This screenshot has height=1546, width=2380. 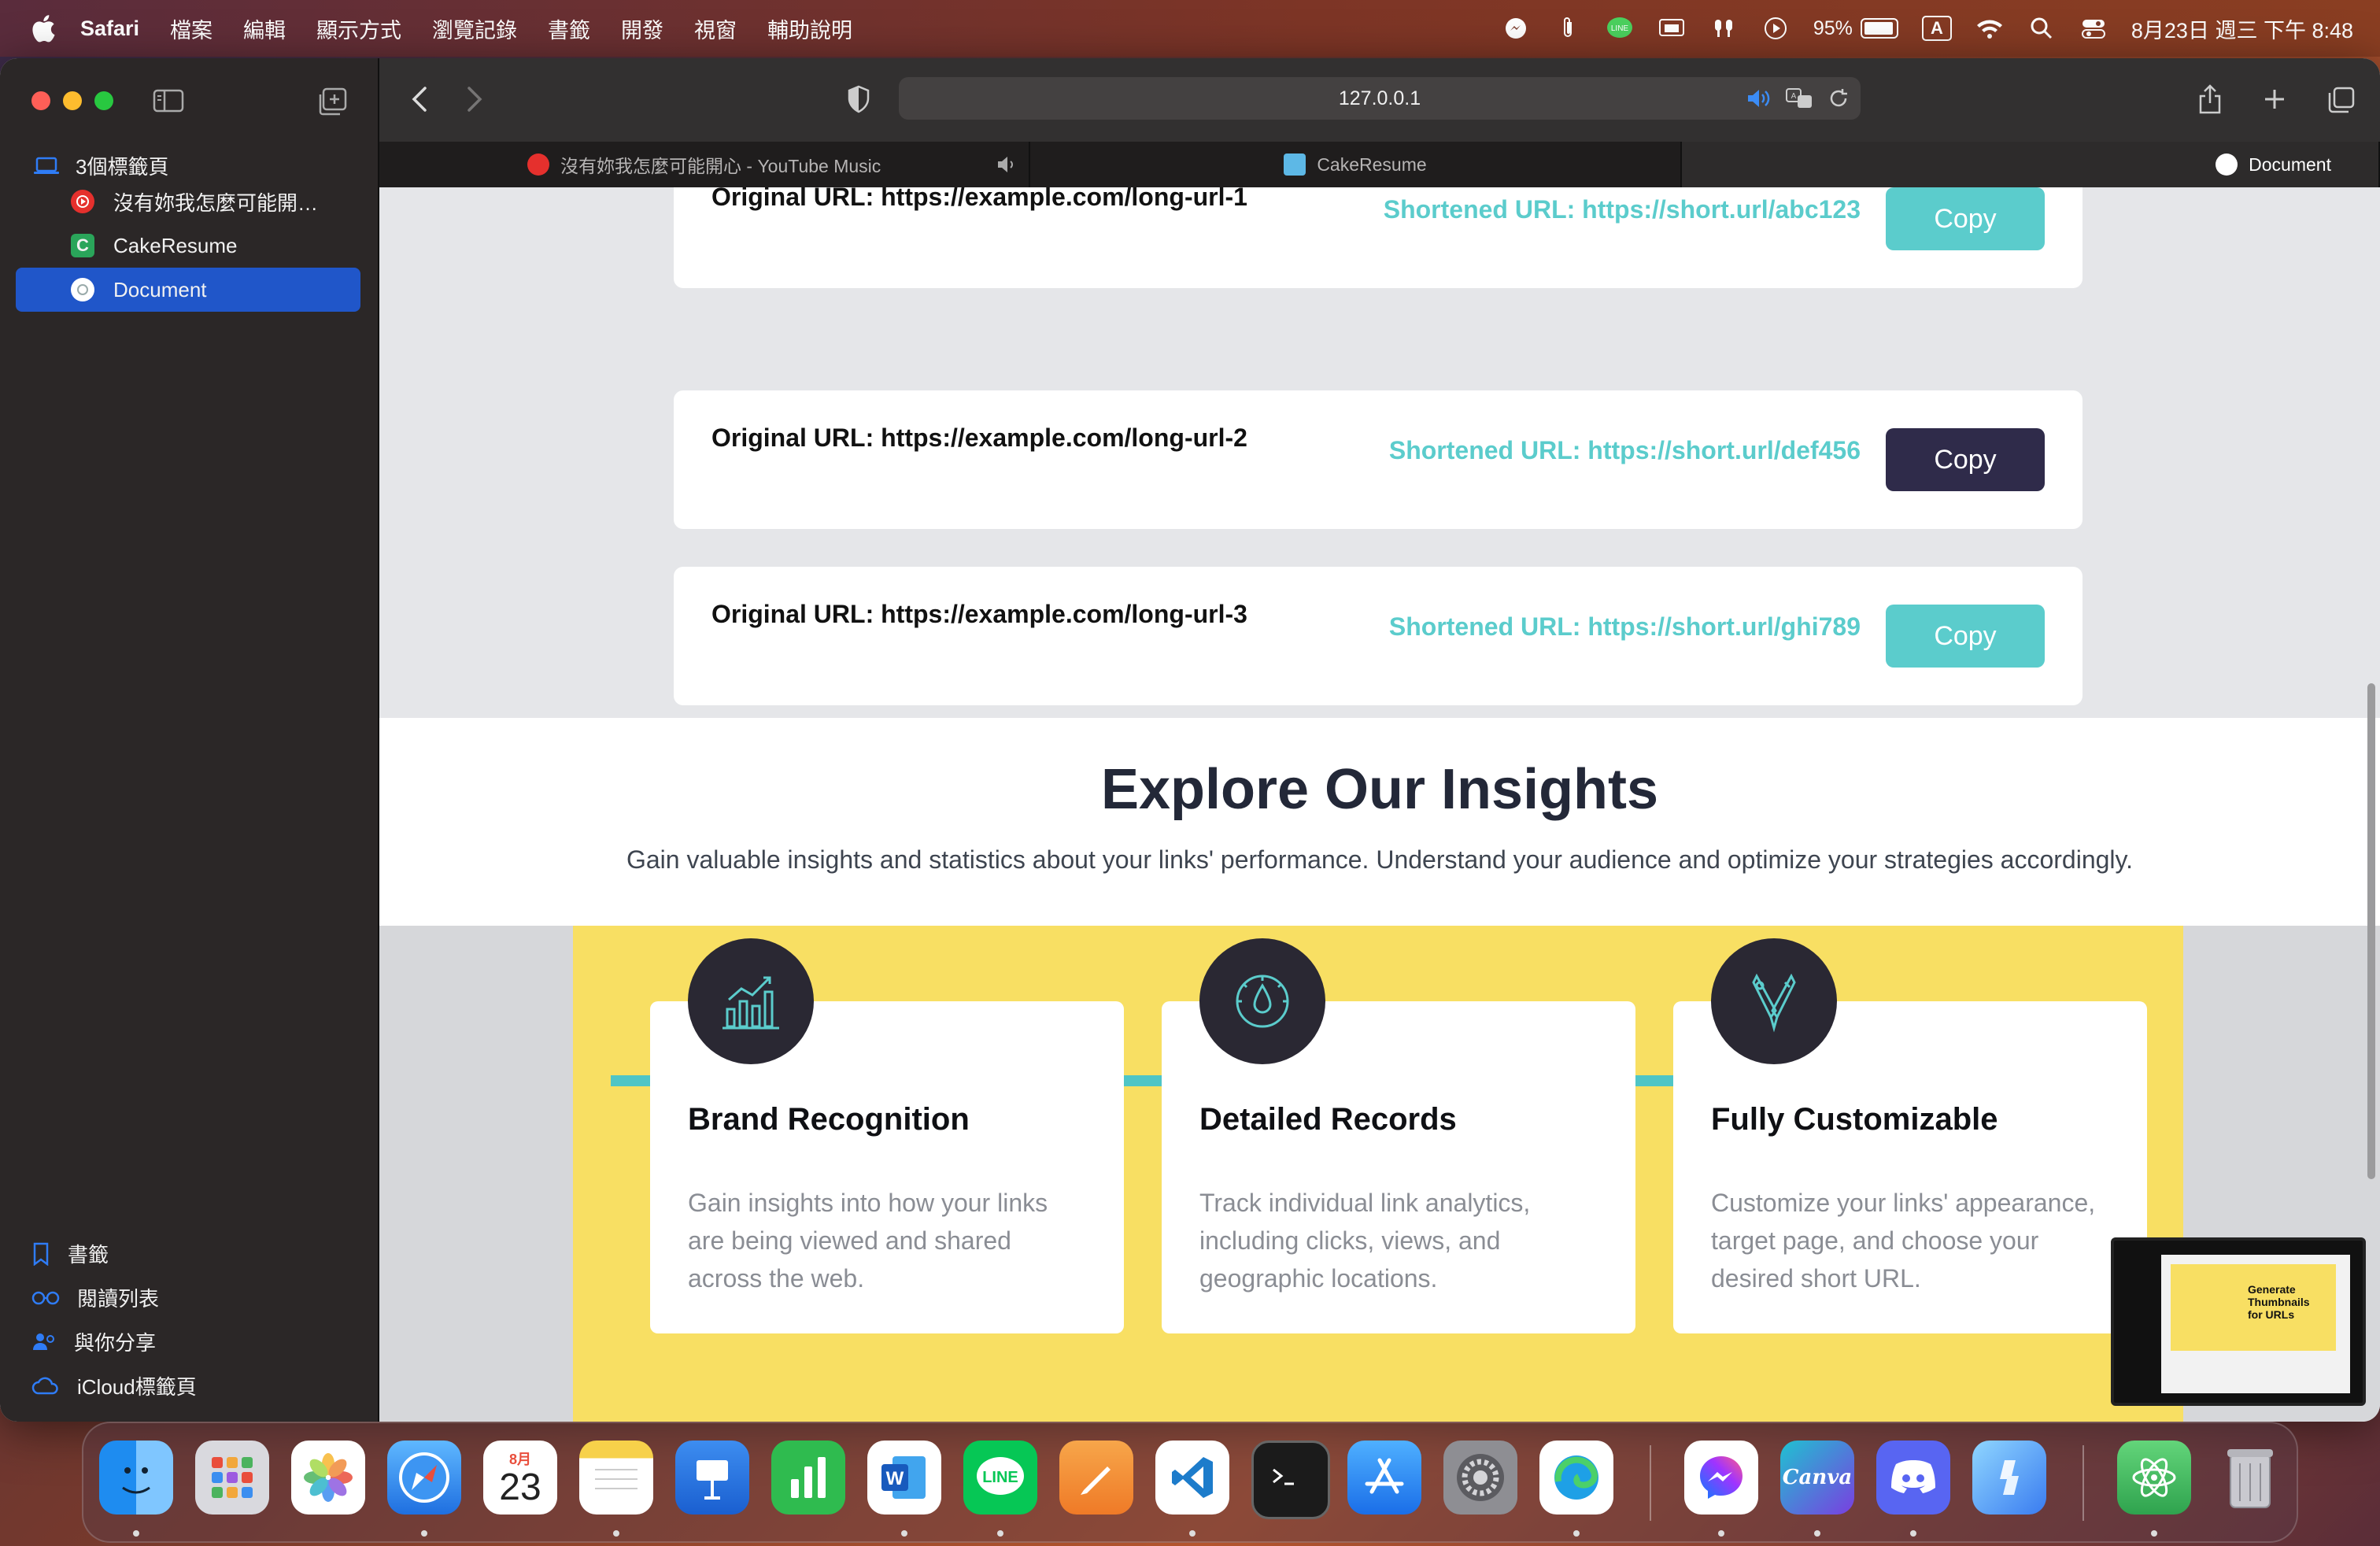 I want to click on page-scrollbar, so click(x=2371, y=931).